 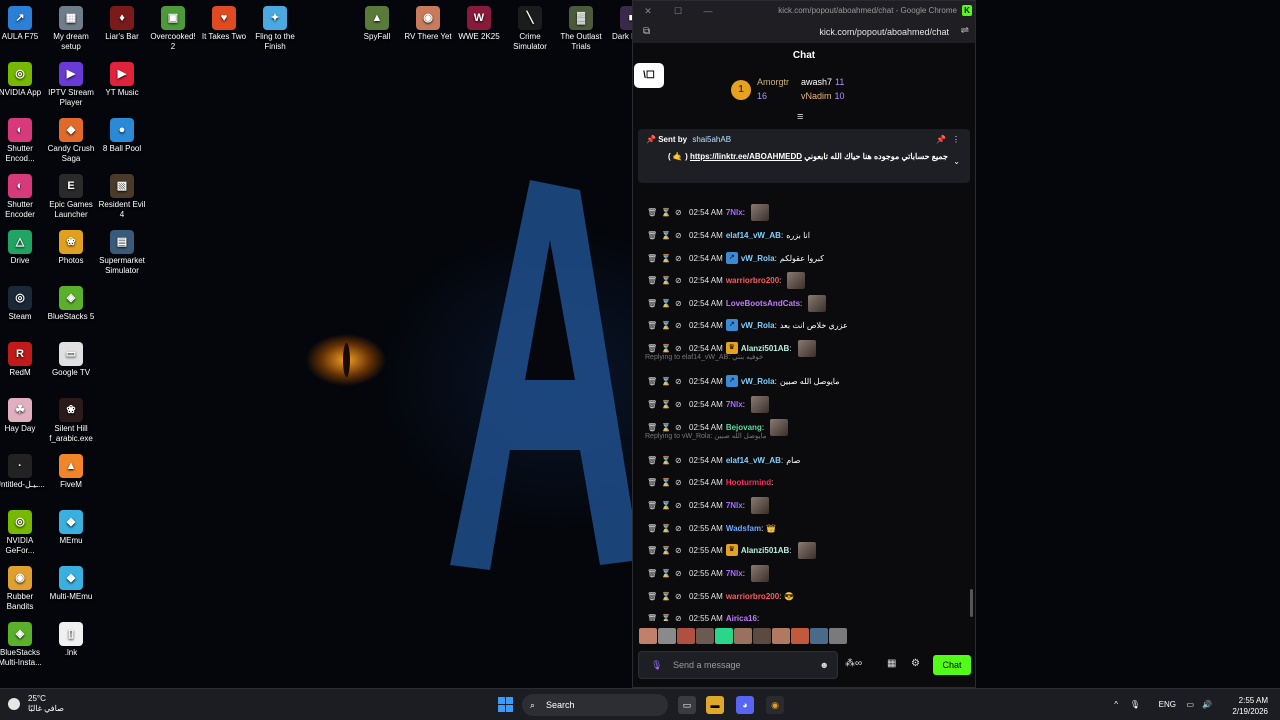 What do you see at coordinates (711, 528) in the screenshot?
I see `chat-message: 🗑 ⌛ ⊘ 02:55 AM Wadsfam: 👑` at bounding box center [711, 528].